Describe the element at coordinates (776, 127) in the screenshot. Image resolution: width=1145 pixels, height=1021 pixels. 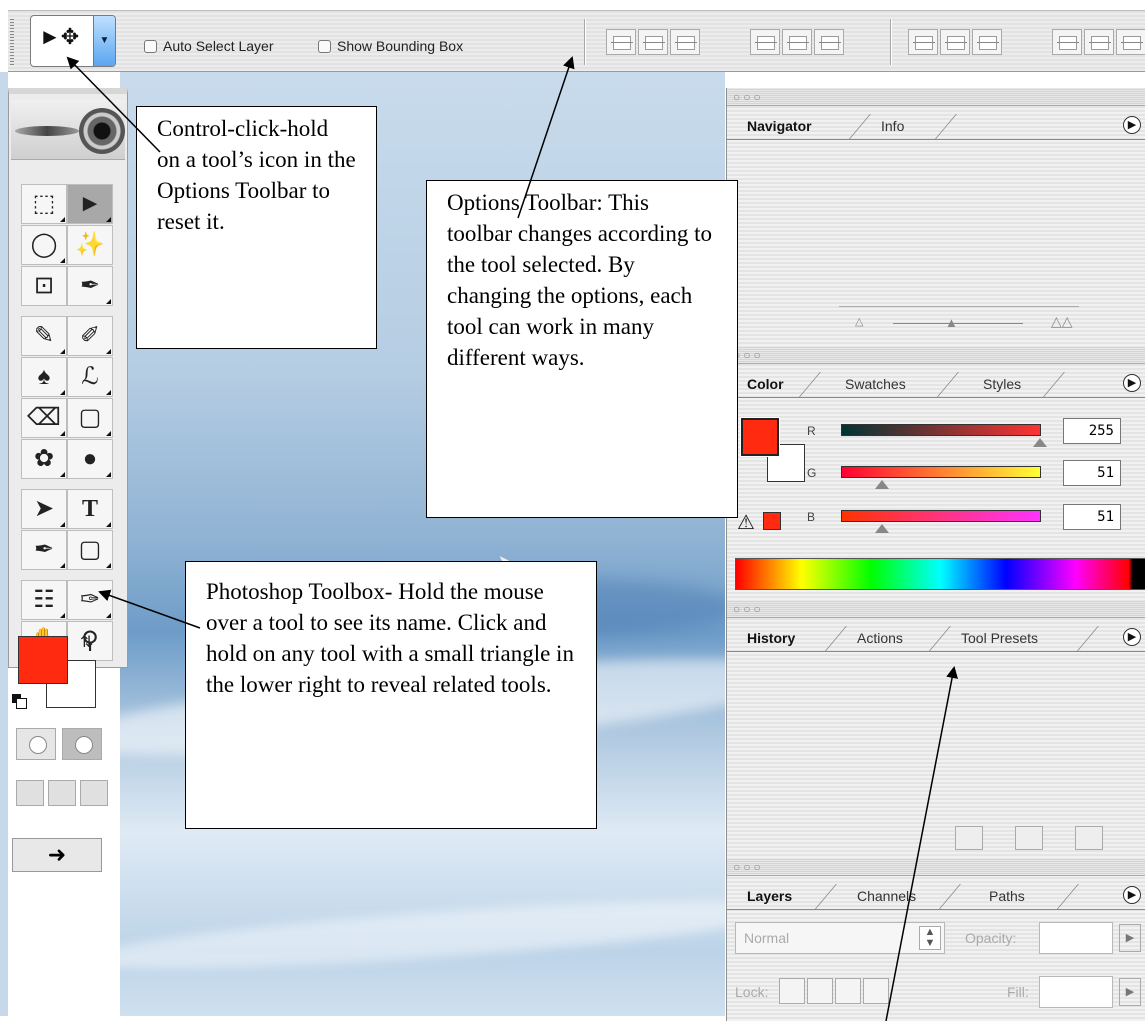
I see `tab-navigator: Navigator` at that location.